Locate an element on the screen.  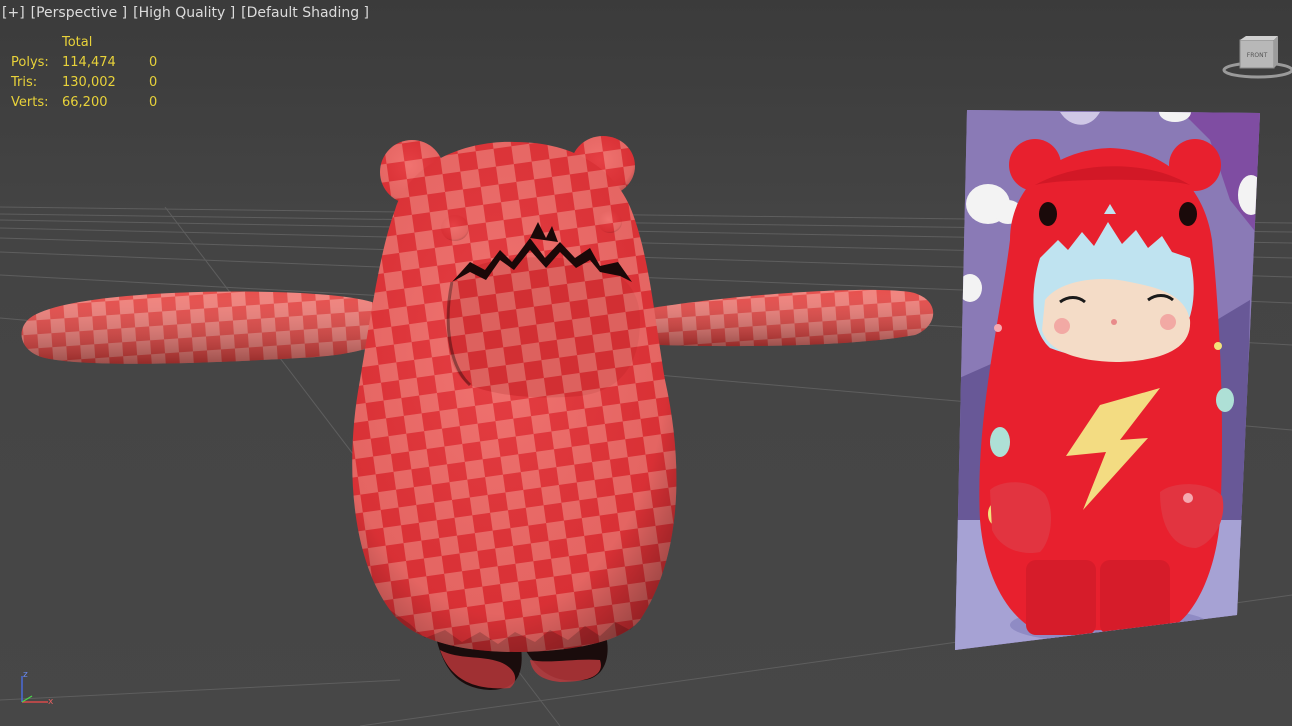
viewport-plus-menu: [+] is located at coordinates (13, 13).